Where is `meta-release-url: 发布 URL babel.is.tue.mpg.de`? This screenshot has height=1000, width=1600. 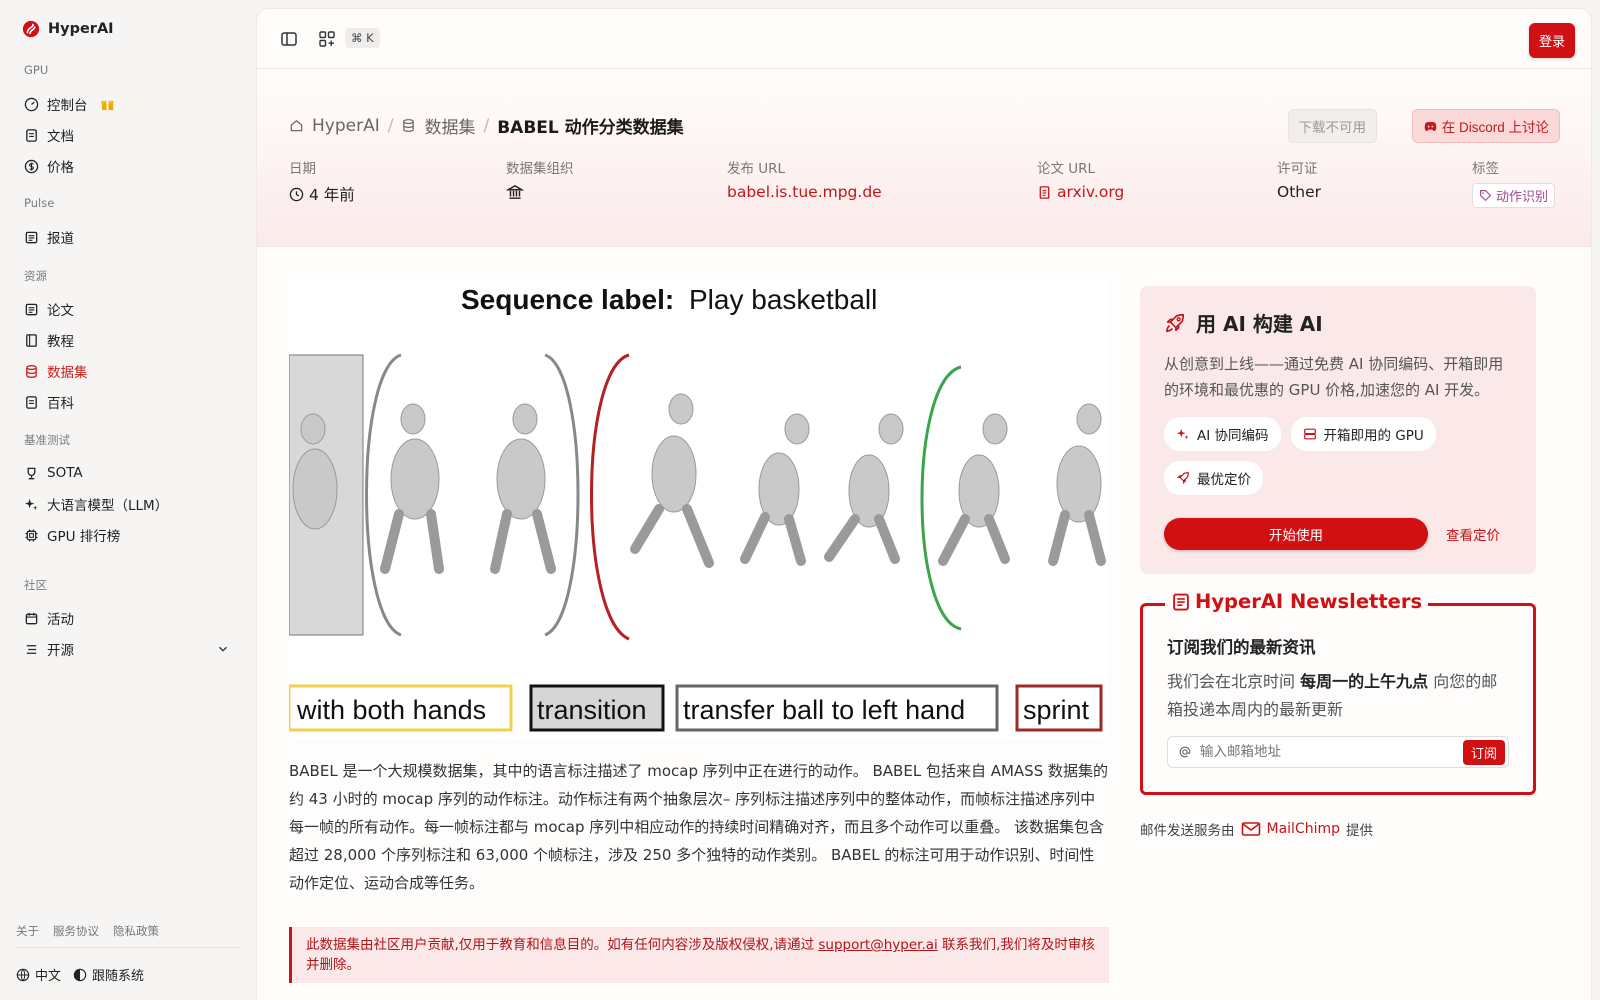
meta-release-url: 发布 URL babel.is.tue.mpg.de is located at coordinates (804, 179).